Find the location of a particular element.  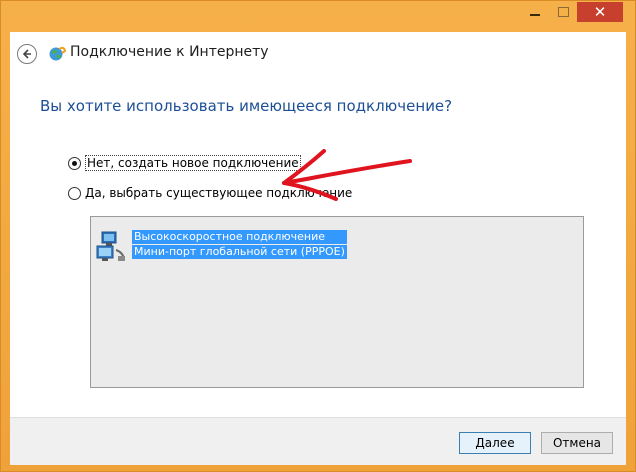

back-button is located at coordinates (27, 54).